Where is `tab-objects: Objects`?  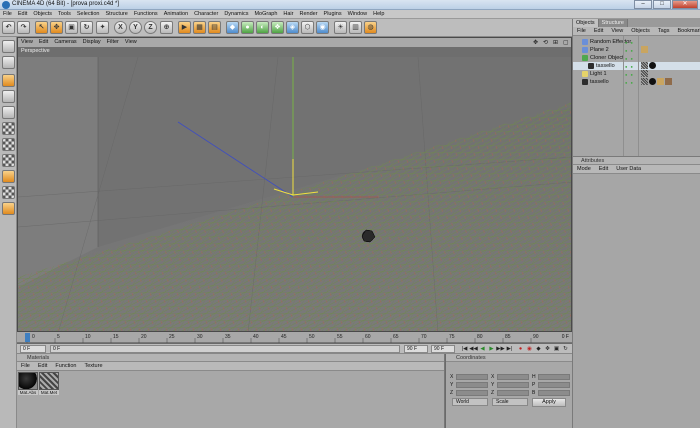
tab-objects: Objects is located at coordinates (586, 23).